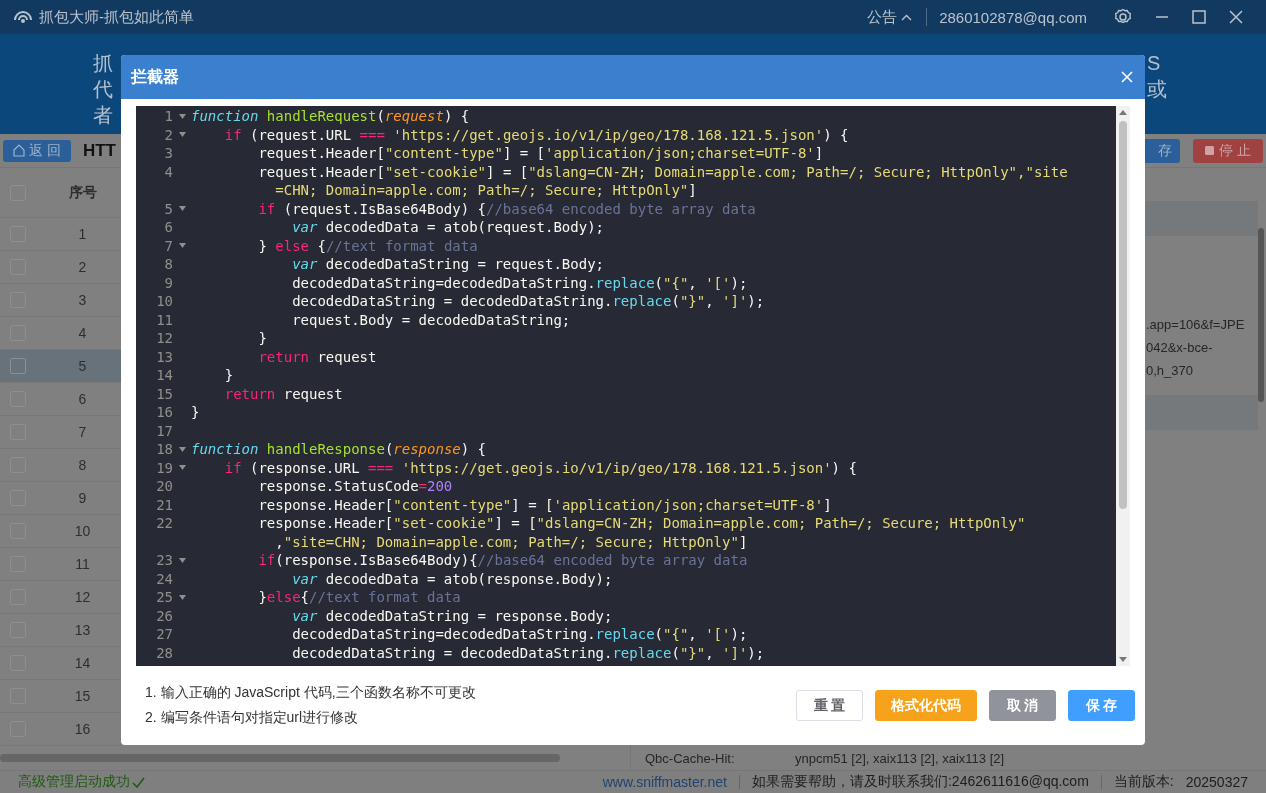 The width and height of the screenshot is (1266, 793). Describe the element at coordinates (1123, 17) in the screenshot. I see `settings-icon` at that location.